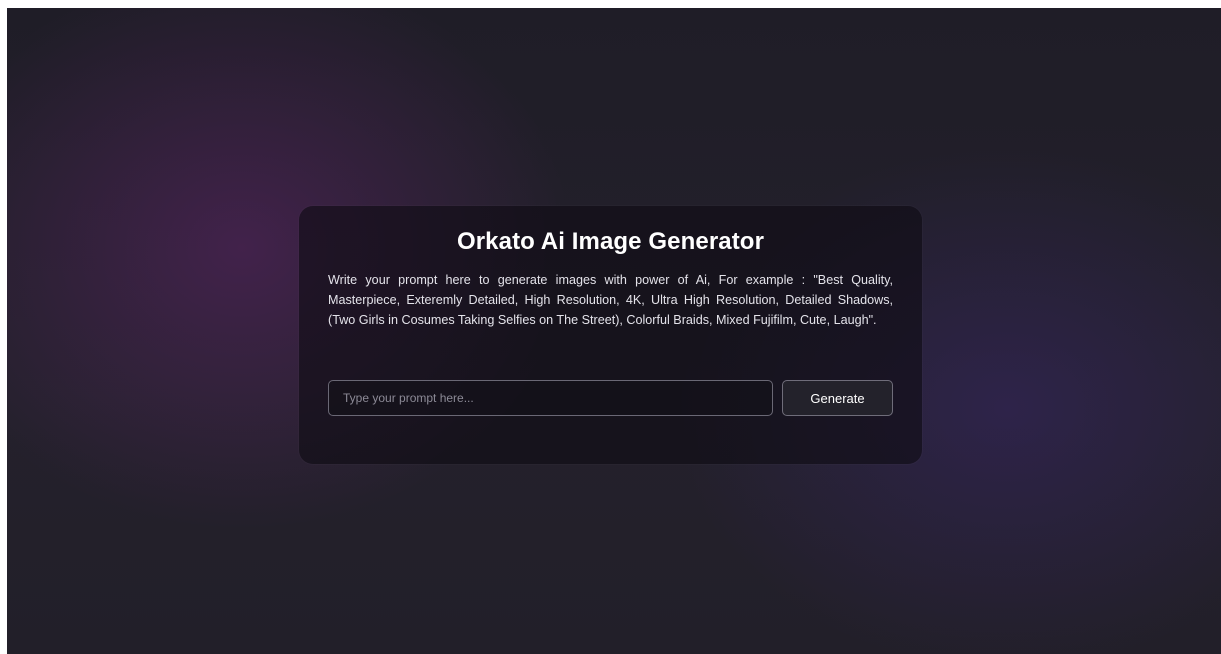  I want to click on generate-button: Generate, so click(837, 398).